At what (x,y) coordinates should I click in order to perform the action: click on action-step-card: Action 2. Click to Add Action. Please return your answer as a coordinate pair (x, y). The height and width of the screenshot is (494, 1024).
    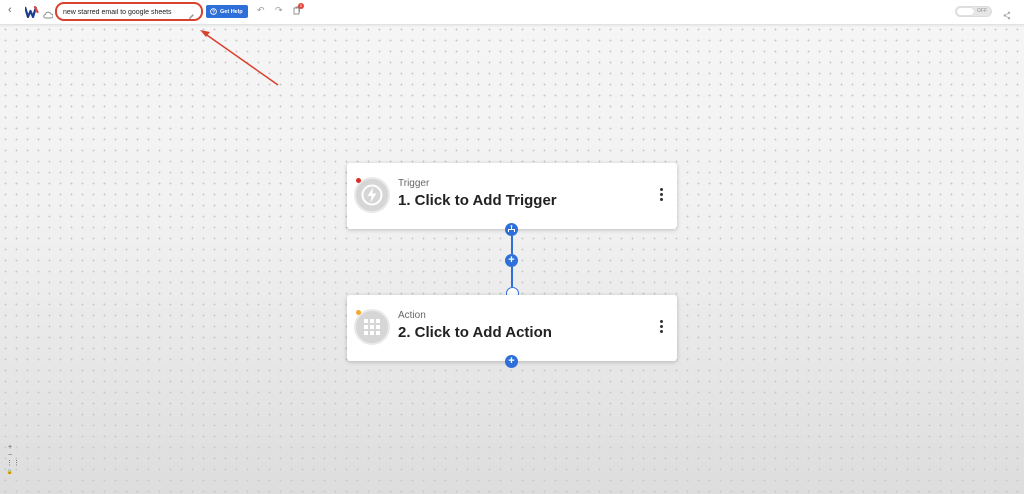
    Looking at the image, I should click on (512, 328).